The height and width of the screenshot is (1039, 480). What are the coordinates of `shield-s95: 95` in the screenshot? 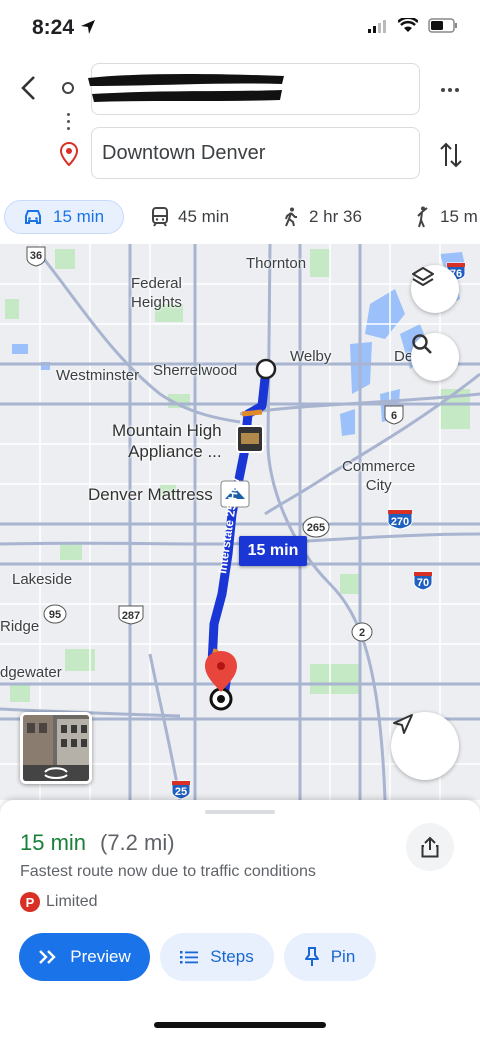 It's located at (55, 614).